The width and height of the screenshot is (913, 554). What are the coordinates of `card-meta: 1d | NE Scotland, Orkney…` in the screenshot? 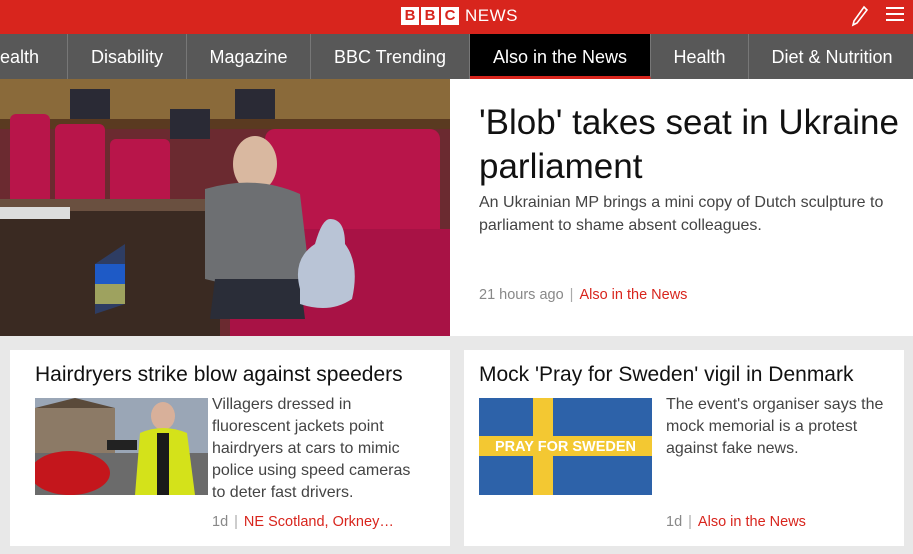 It's located at (303, 522).